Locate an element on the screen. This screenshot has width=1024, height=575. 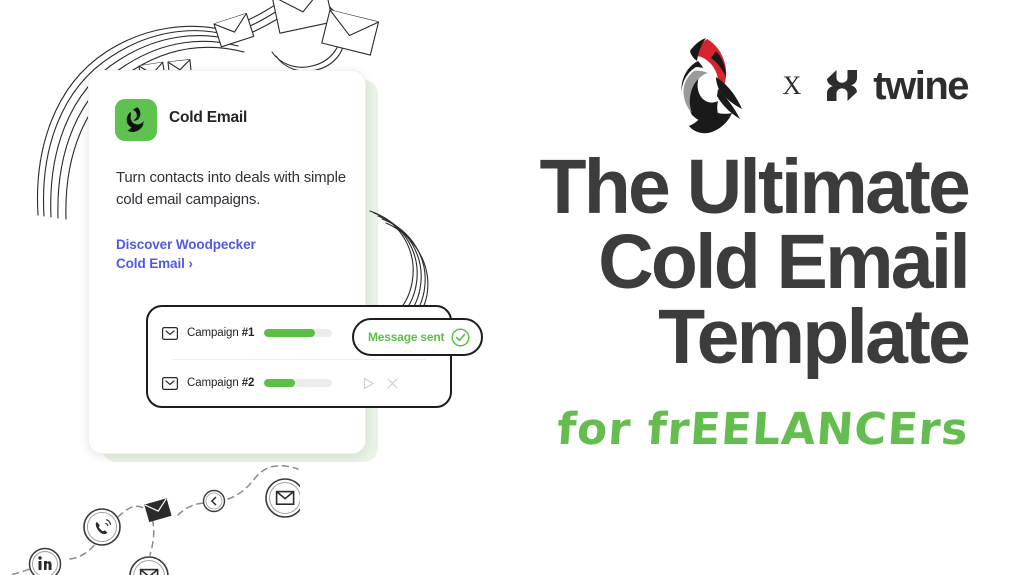
page-subtitle-text: for frEELANCErs is located at coordinates (762, 429).